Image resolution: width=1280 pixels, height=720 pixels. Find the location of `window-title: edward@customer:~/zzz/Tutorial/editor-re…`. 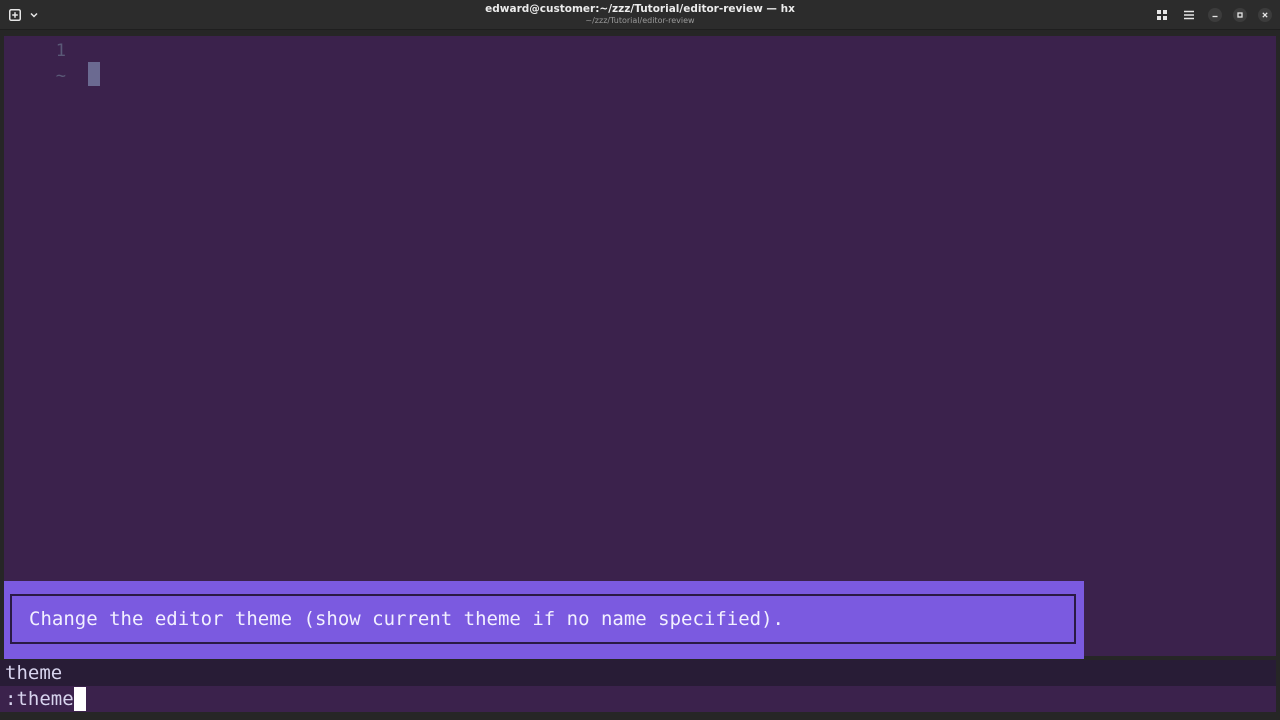

window-title: edward@customer:~/zzz/Tutorial/editor-re… is located at coordinates (640, 9).